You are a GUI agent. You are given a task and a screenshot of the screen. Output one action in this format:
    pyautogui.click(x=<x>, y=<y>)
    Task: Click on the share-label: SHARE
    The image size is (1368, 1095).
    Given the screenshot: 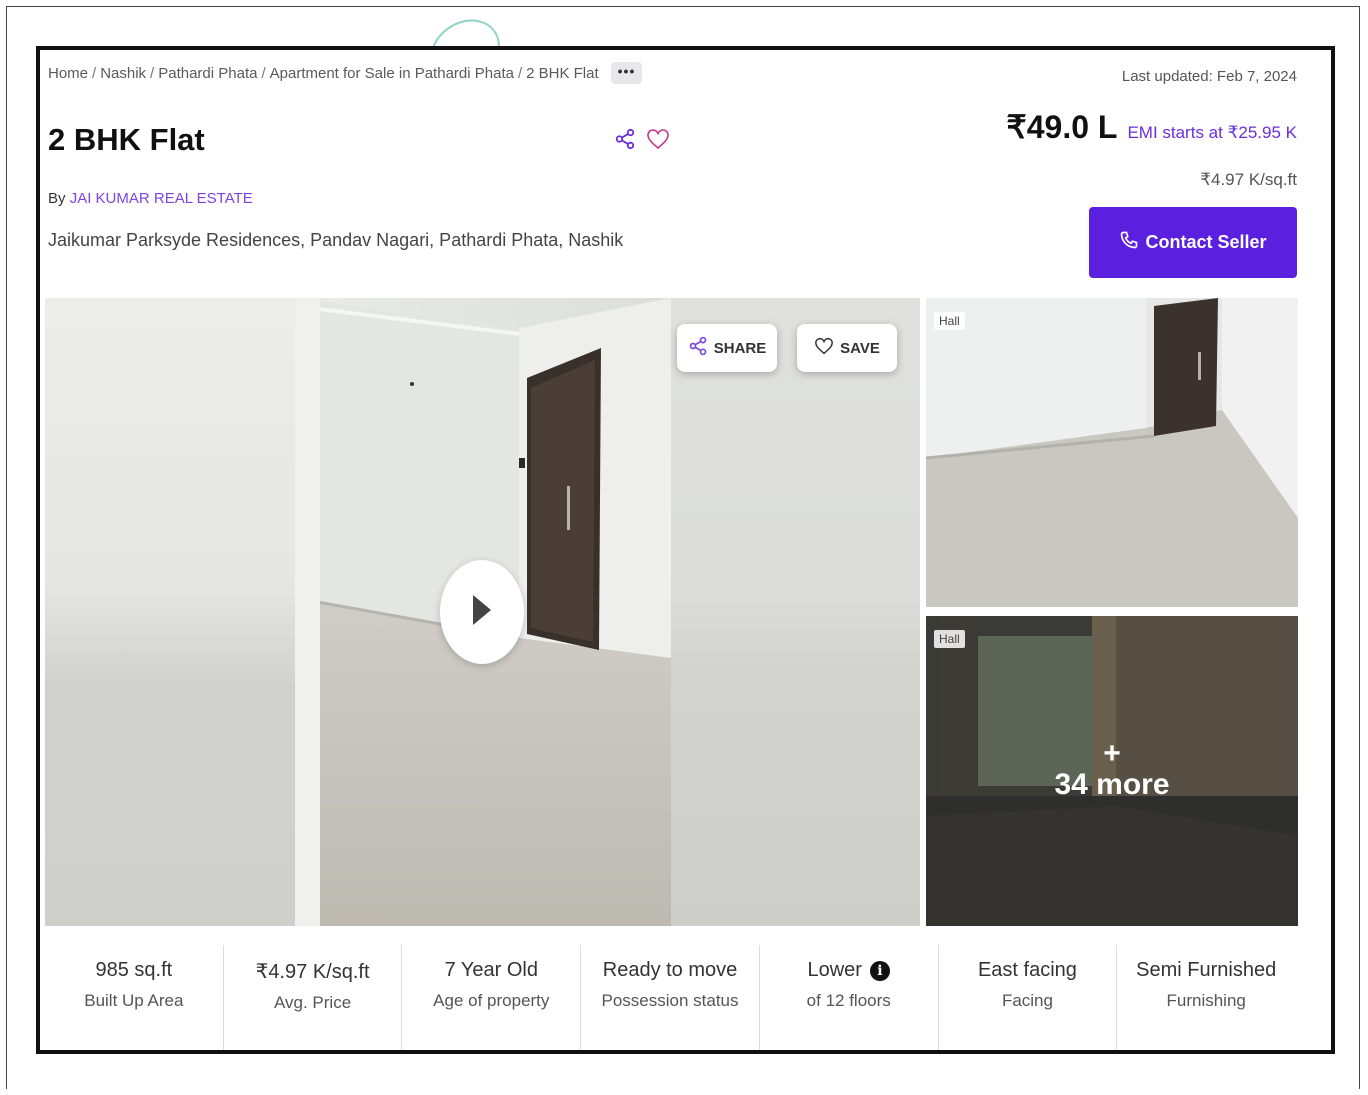 What is the action you would take?
    pyautogui.click(x=740, y=348)
    